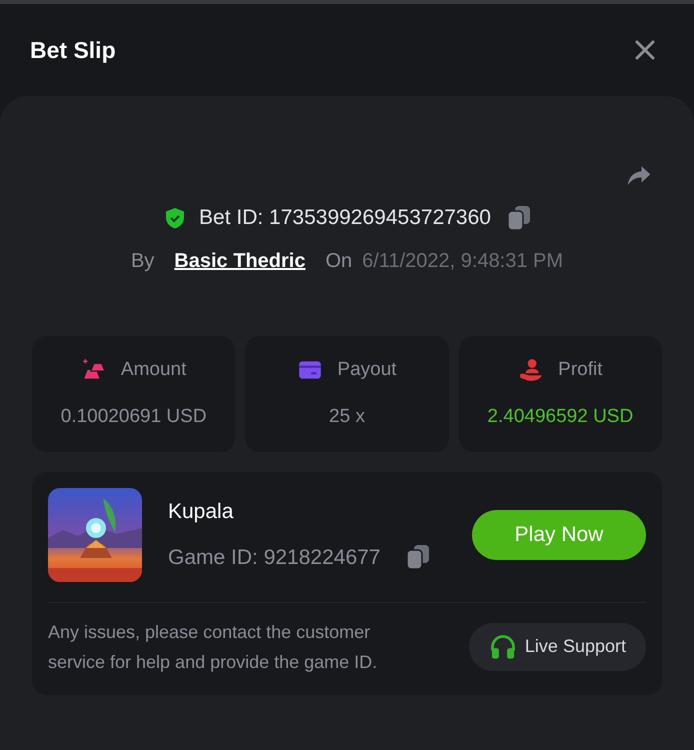 The height and width of the screenshot is (750, 694). Describe the element at coordinates (201, 512) in the screenshot. I see `game-name: Kupala` at that location.